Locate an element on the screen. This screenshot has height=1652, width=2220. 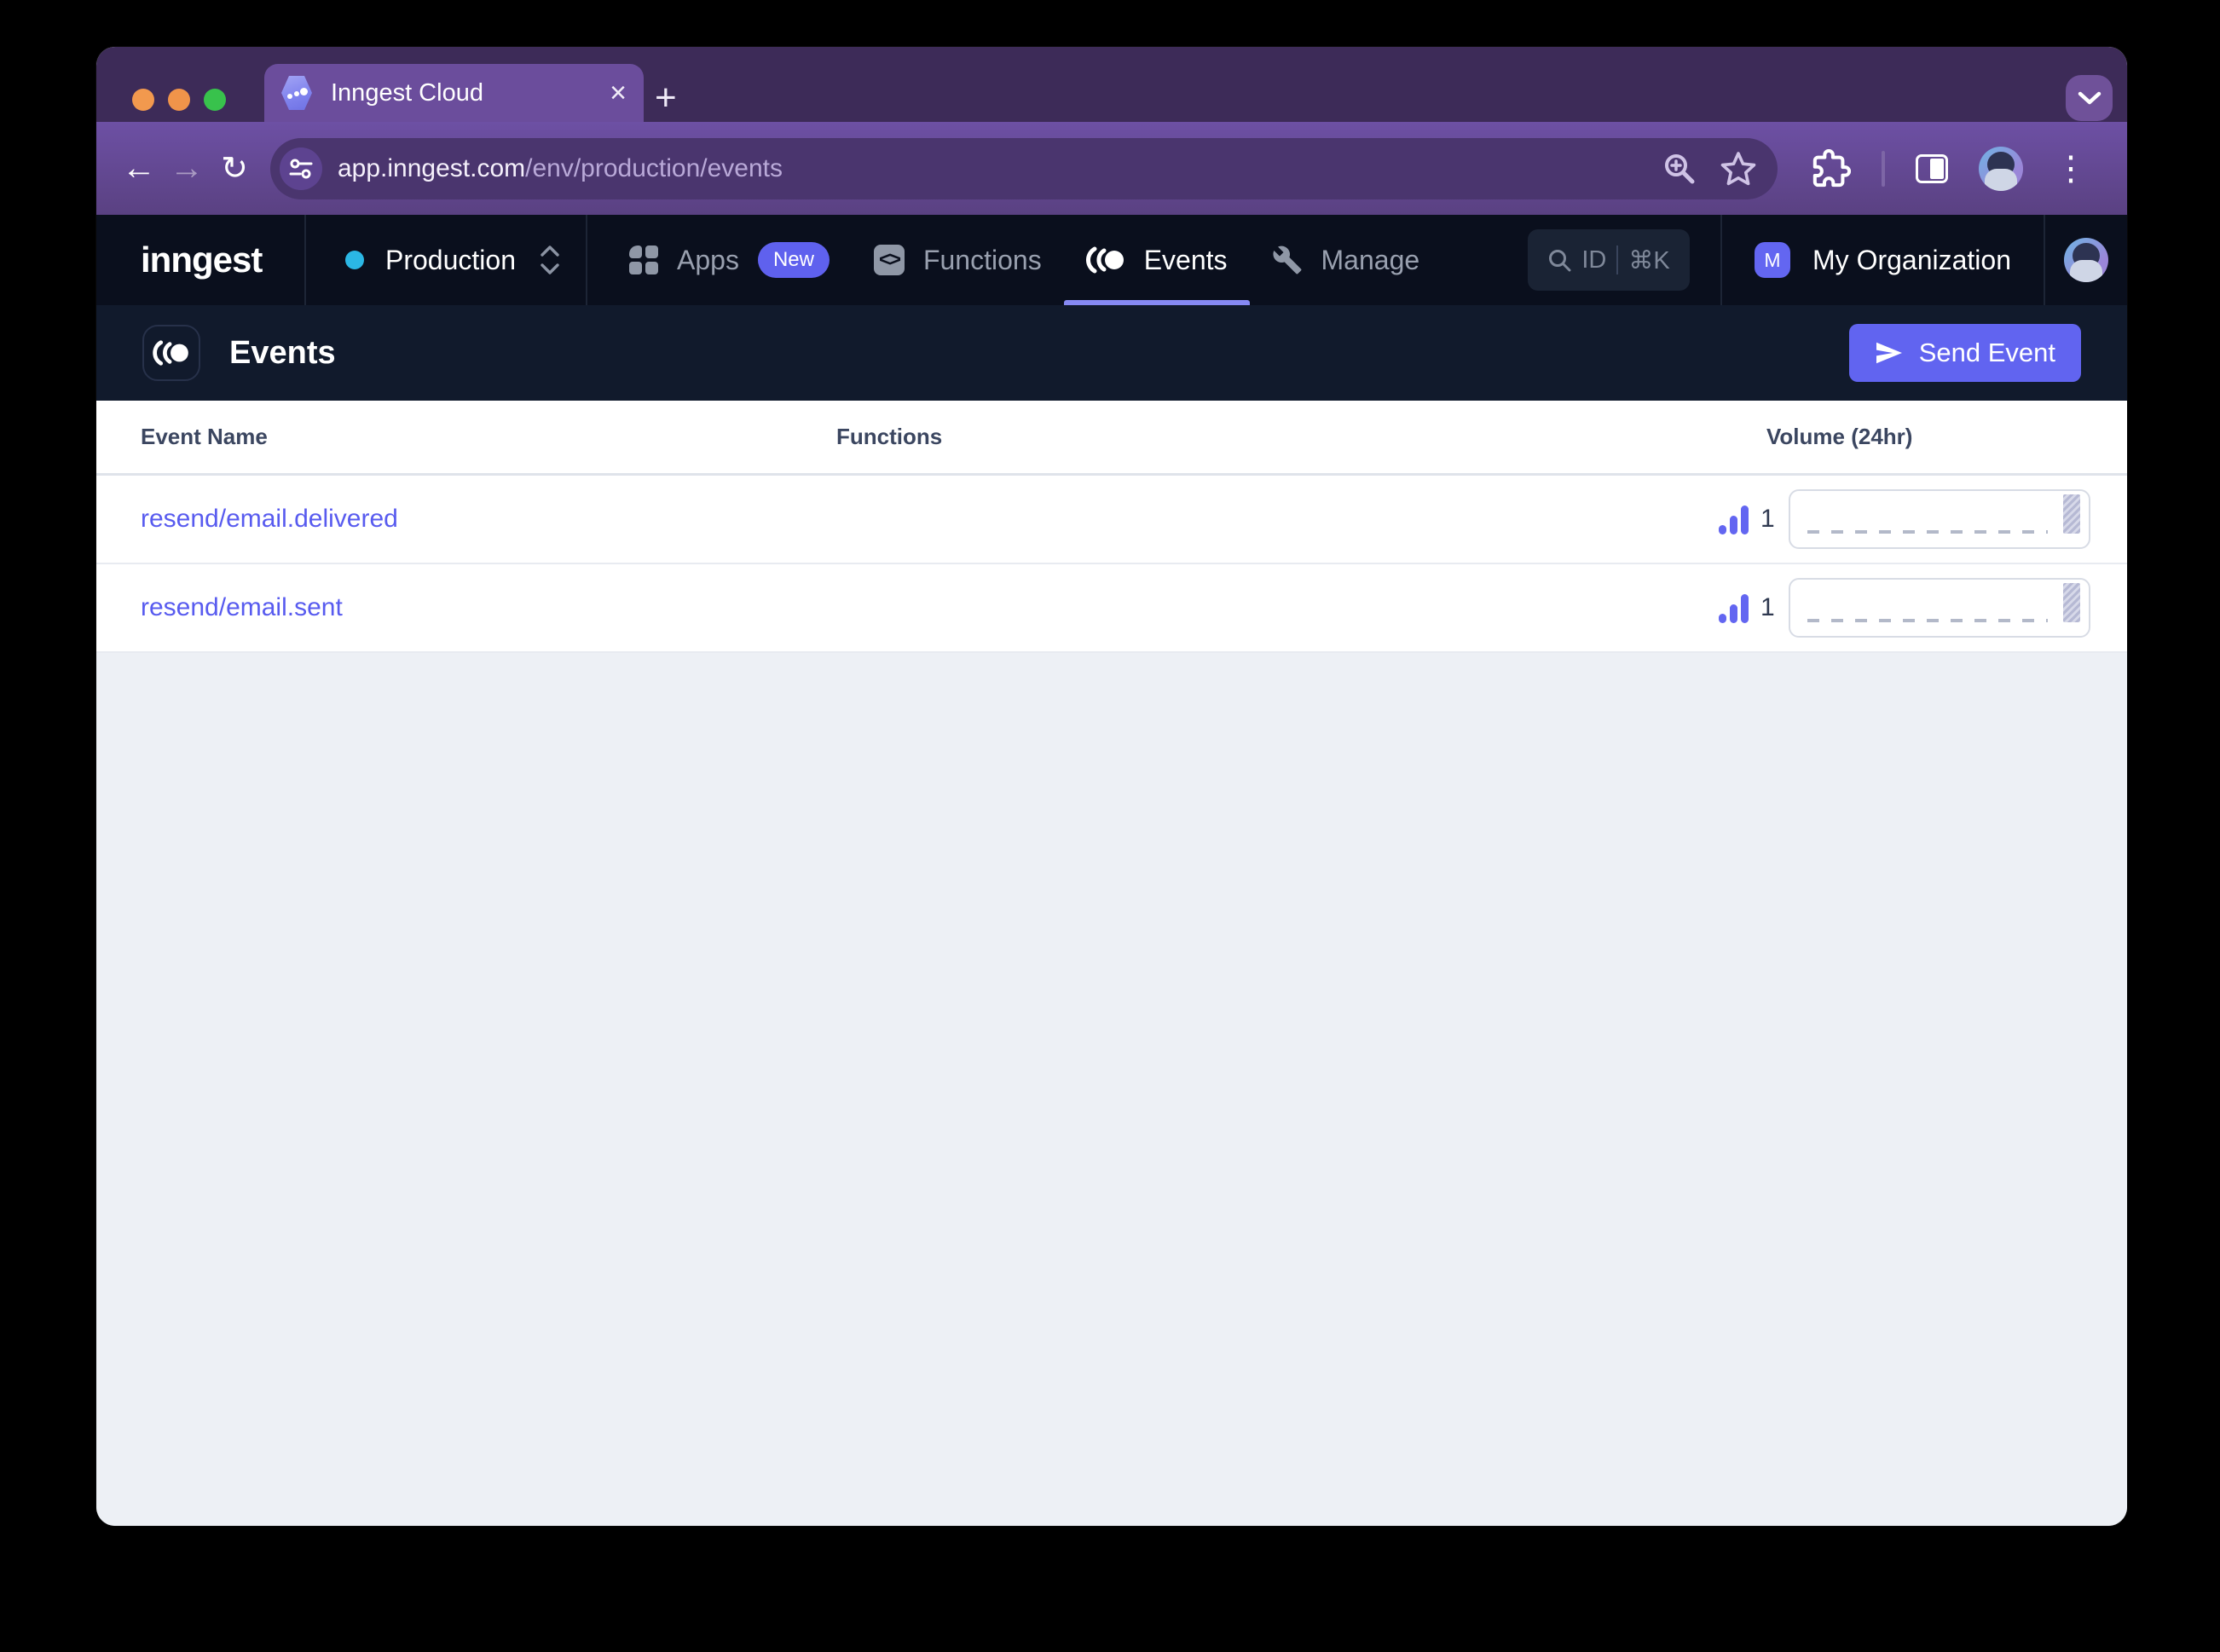
new-tab-button: + is located at coordinates (666, 98).